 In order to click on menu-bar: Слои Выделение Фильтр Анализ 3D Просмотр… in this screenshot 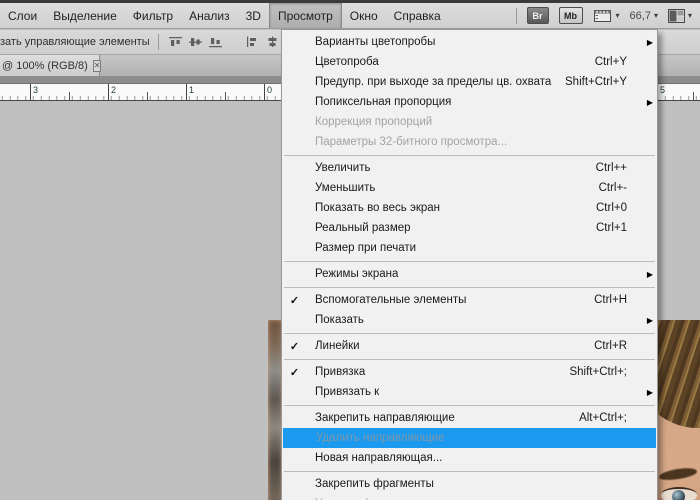, I will do `click(350, 16)`.